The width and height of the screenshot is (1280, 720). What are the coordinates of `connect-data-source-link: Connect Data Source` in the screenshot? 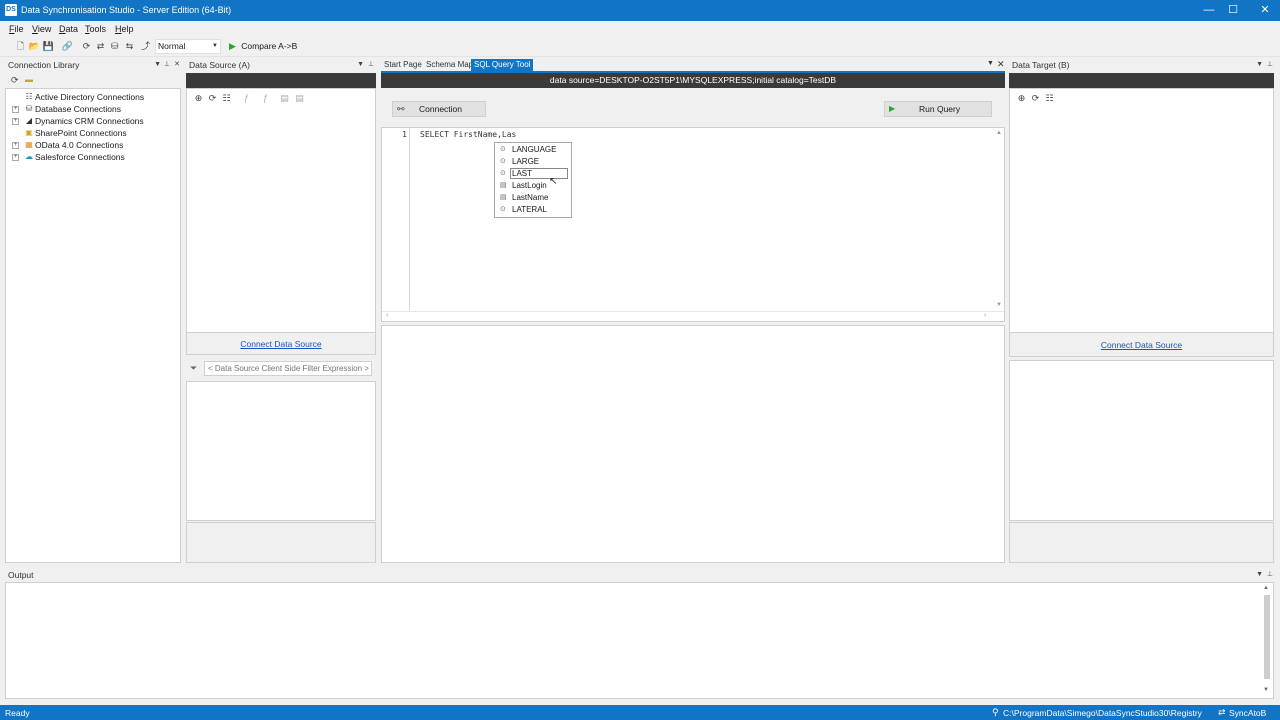 It's located at (280, 344).